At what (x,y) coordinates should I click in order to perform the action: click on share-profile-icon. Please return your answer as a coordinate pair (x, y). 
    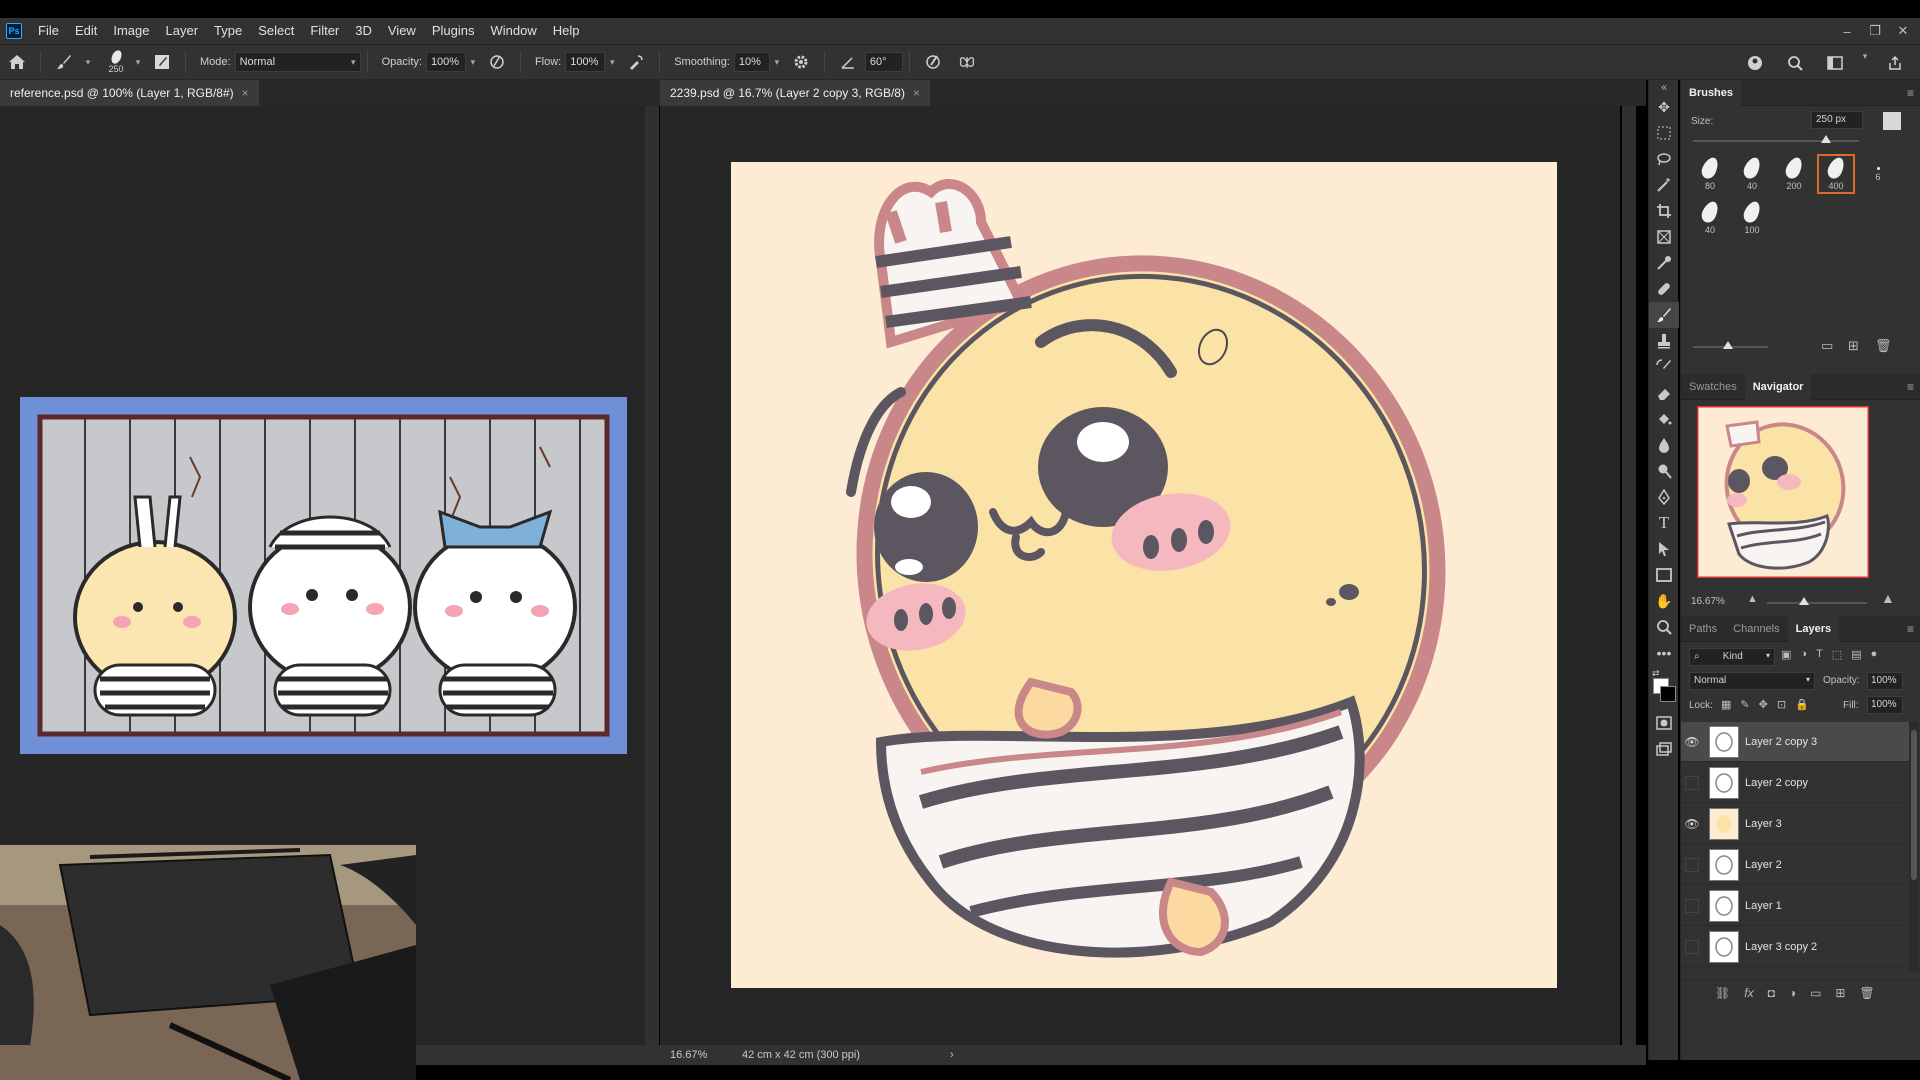
    Looking at the image, I should click on (1755, 63).